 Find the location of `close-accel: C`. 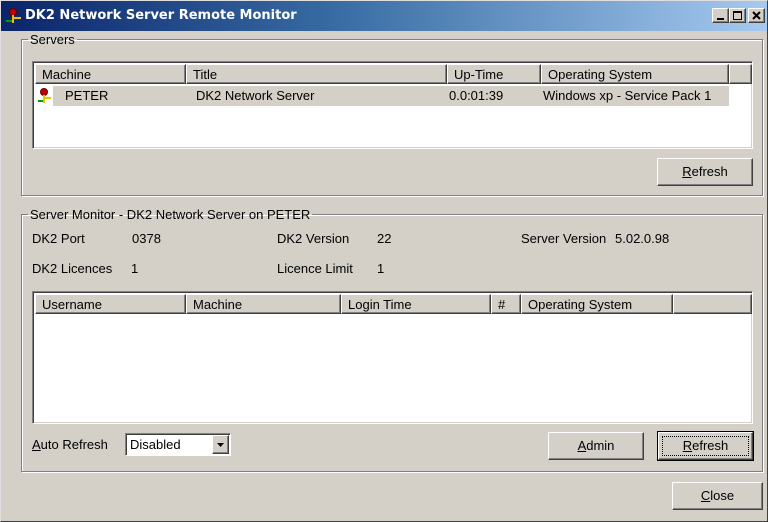

close-accel: C is located at coordinates (705, 495).